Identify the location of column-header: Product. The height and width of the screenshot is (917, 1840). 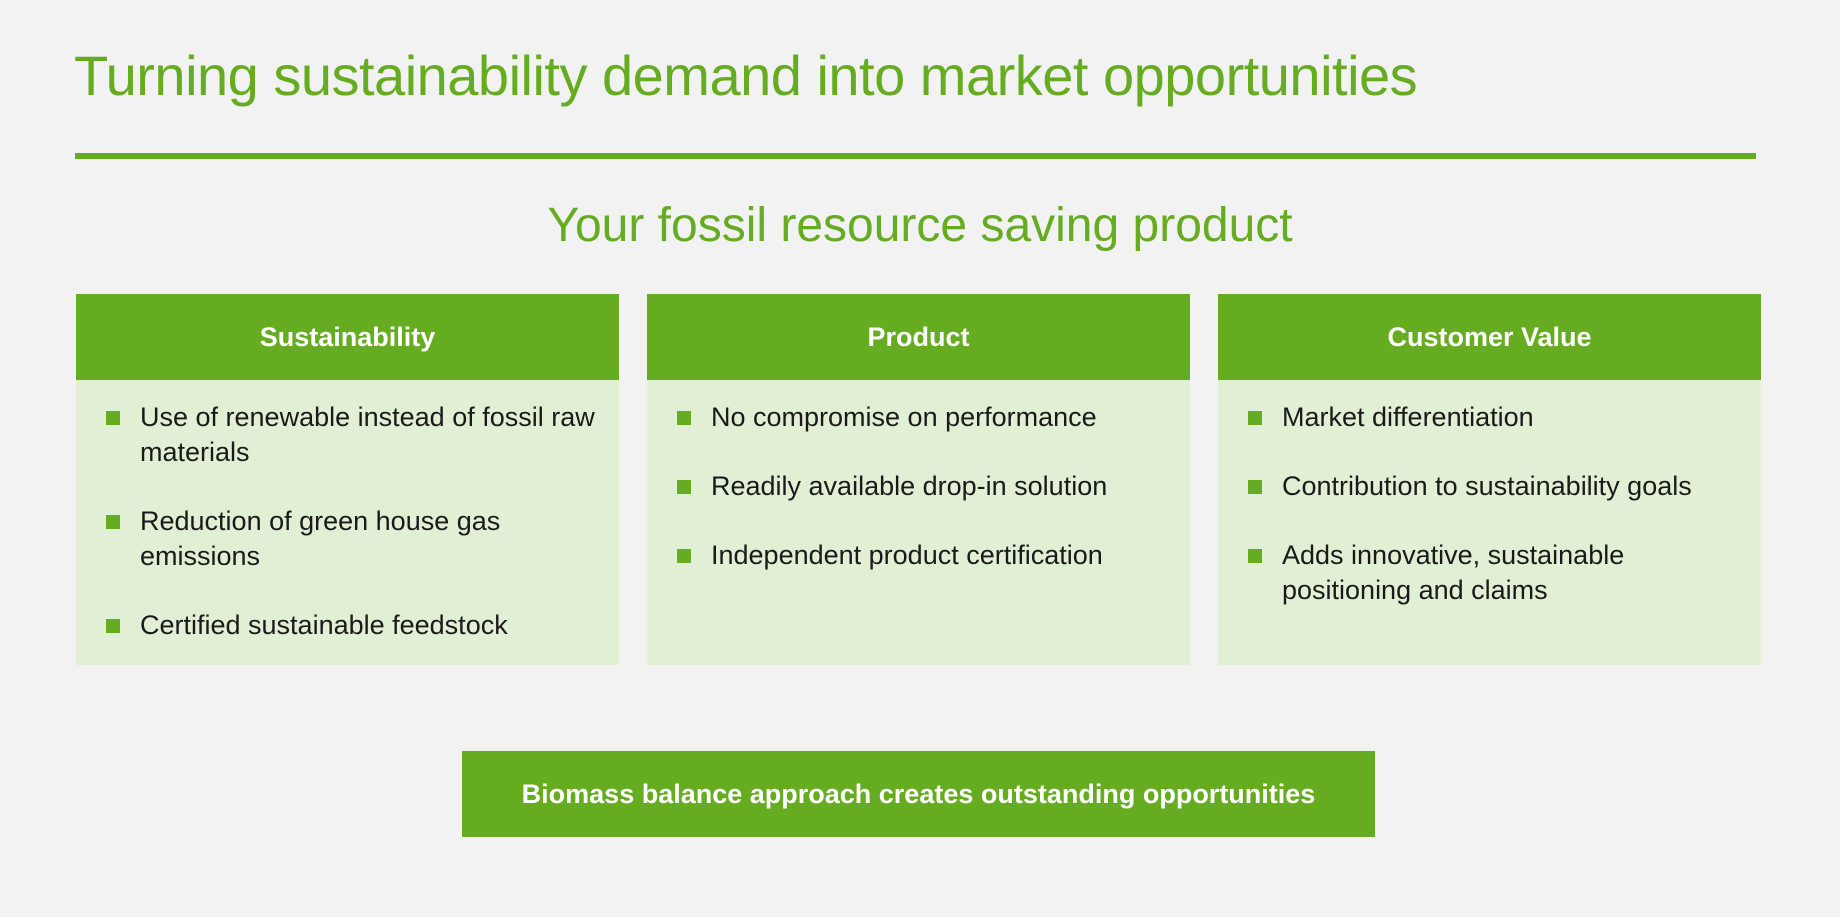
(918, 337).